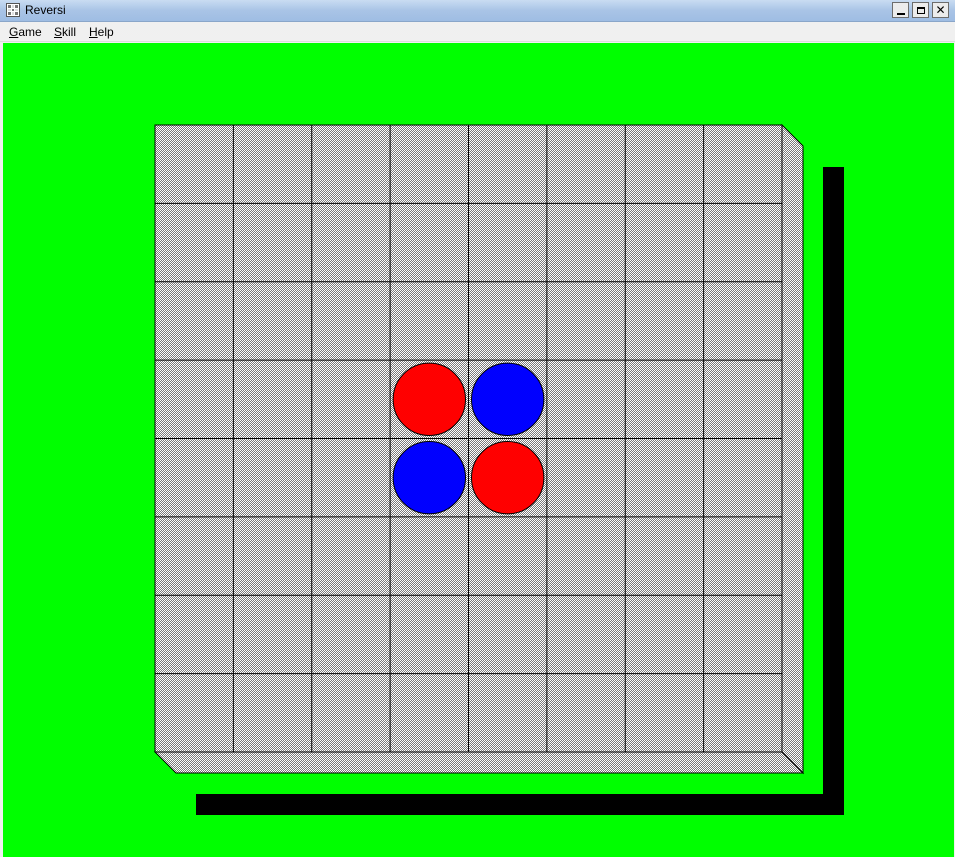  I want to click on board-bevel-right, so click(792, 449).